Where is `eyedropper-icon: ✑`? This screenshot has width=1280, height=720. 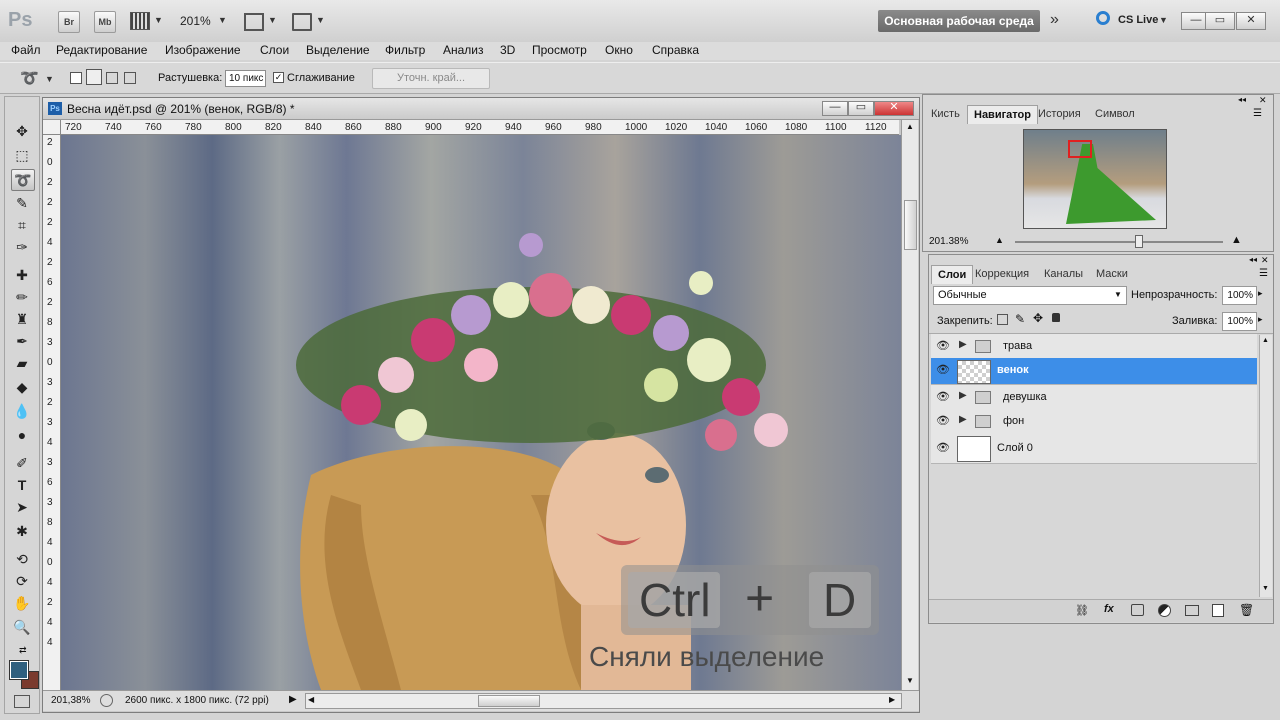 eyedropper-icon: ✑ is located at coordinates (22, 247).